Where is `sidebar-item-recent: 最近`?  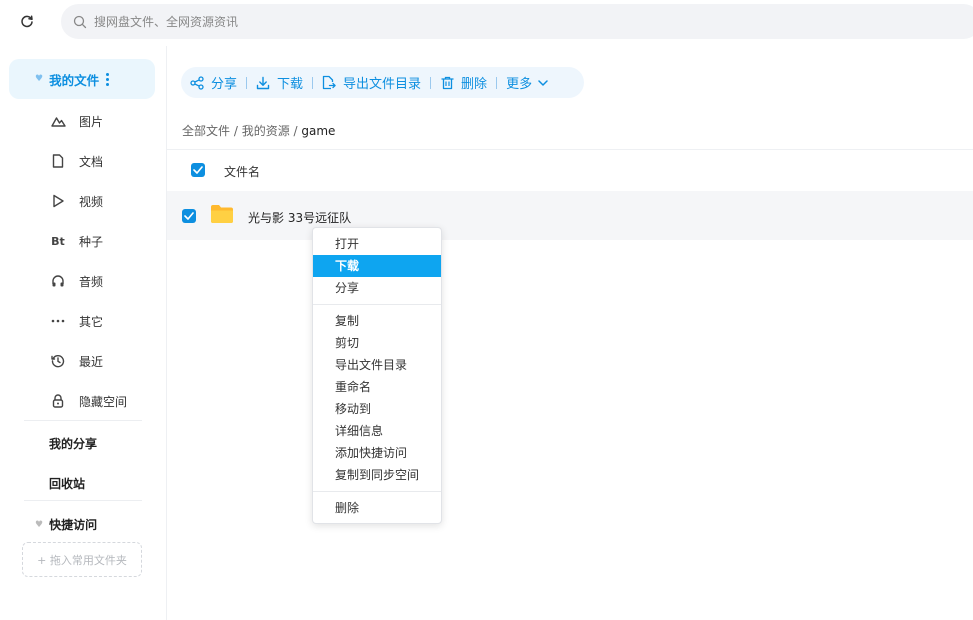
sidebar-item-recent: 最近 is located at coordinates (83, 361).